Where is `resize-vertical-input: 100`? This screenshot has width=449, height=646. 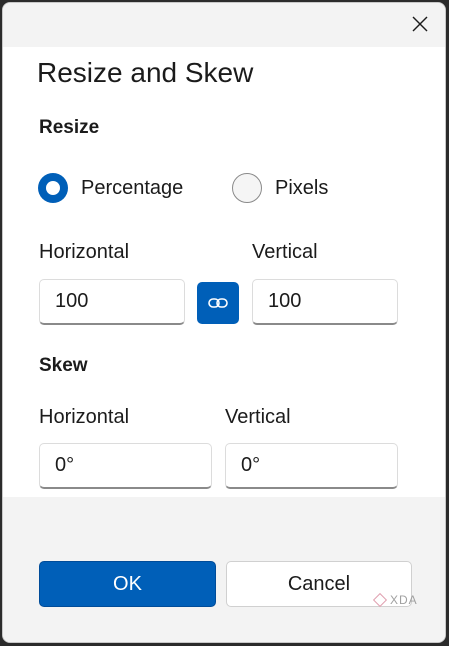 resize-vertical-input: 100 is located at coordinates (325, 302).